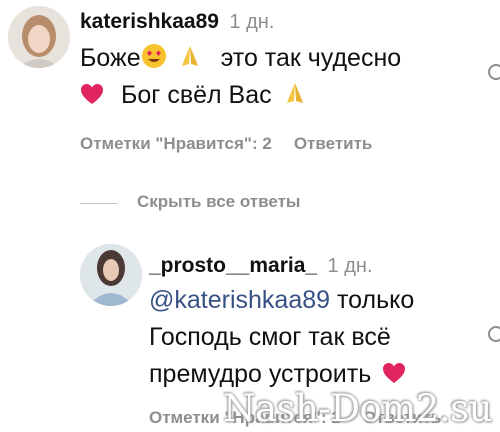  Describe the element at coordinates (218, 202) in the screenshot. I see `hide-replies-button: Скрыть все ответы` at that location.